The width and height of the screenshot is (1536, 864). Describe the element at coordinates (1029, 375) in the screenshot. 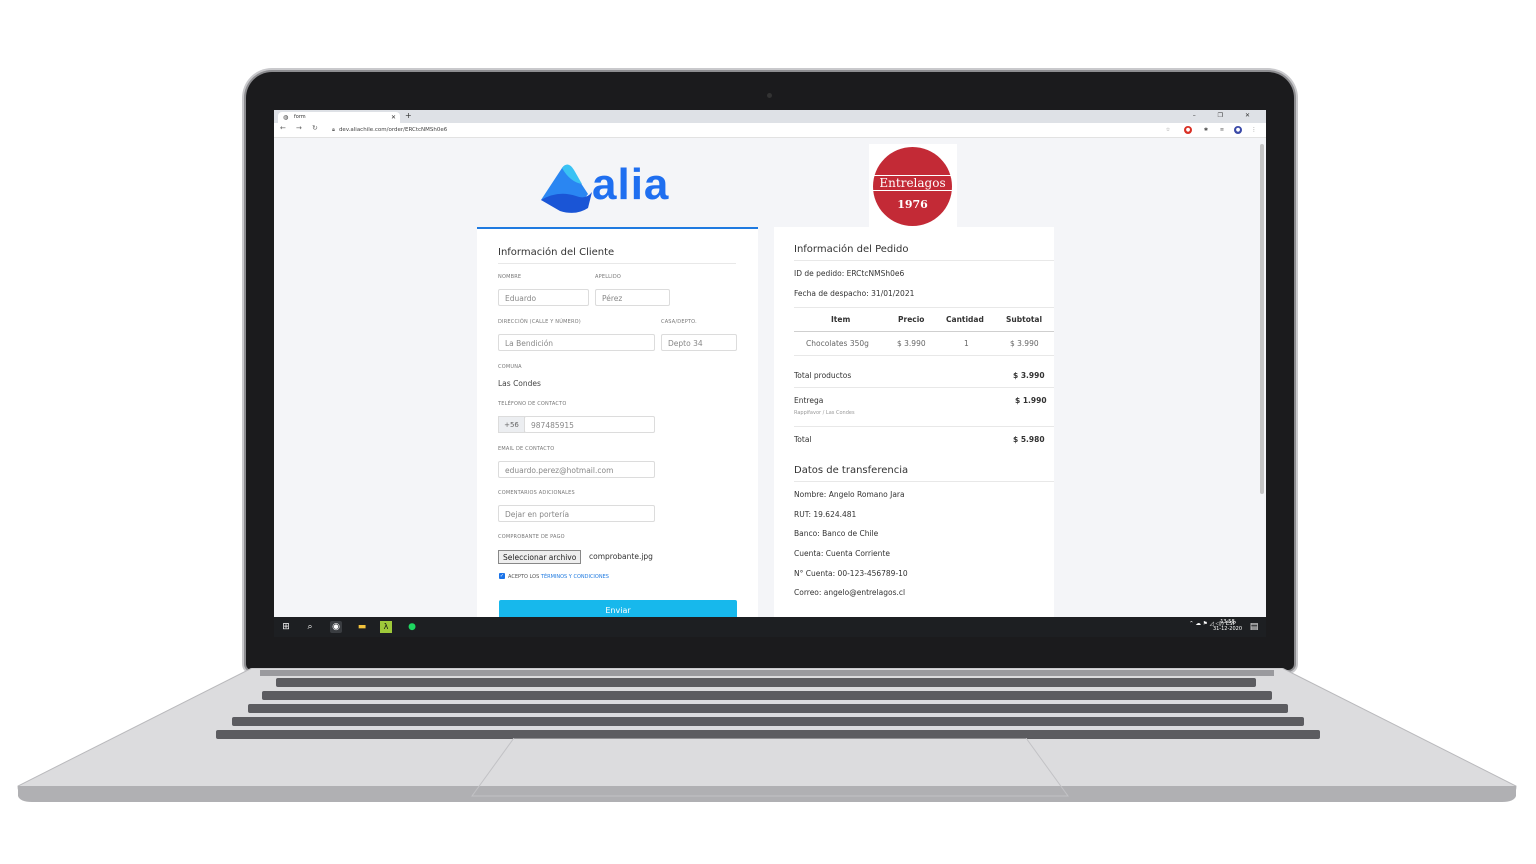

I see `total-productos-value: $ 3.990` at that location.